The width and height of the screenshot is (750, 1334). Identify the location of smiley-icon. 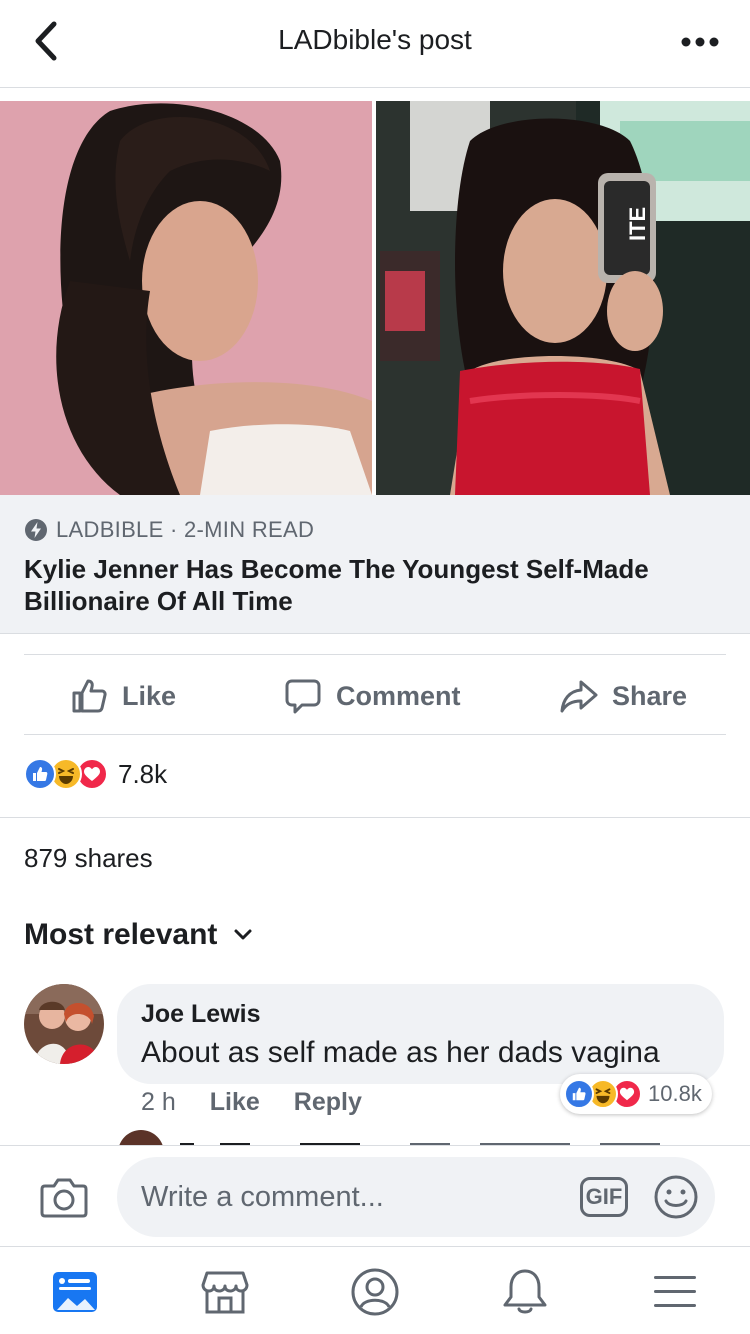
(676, 1197).